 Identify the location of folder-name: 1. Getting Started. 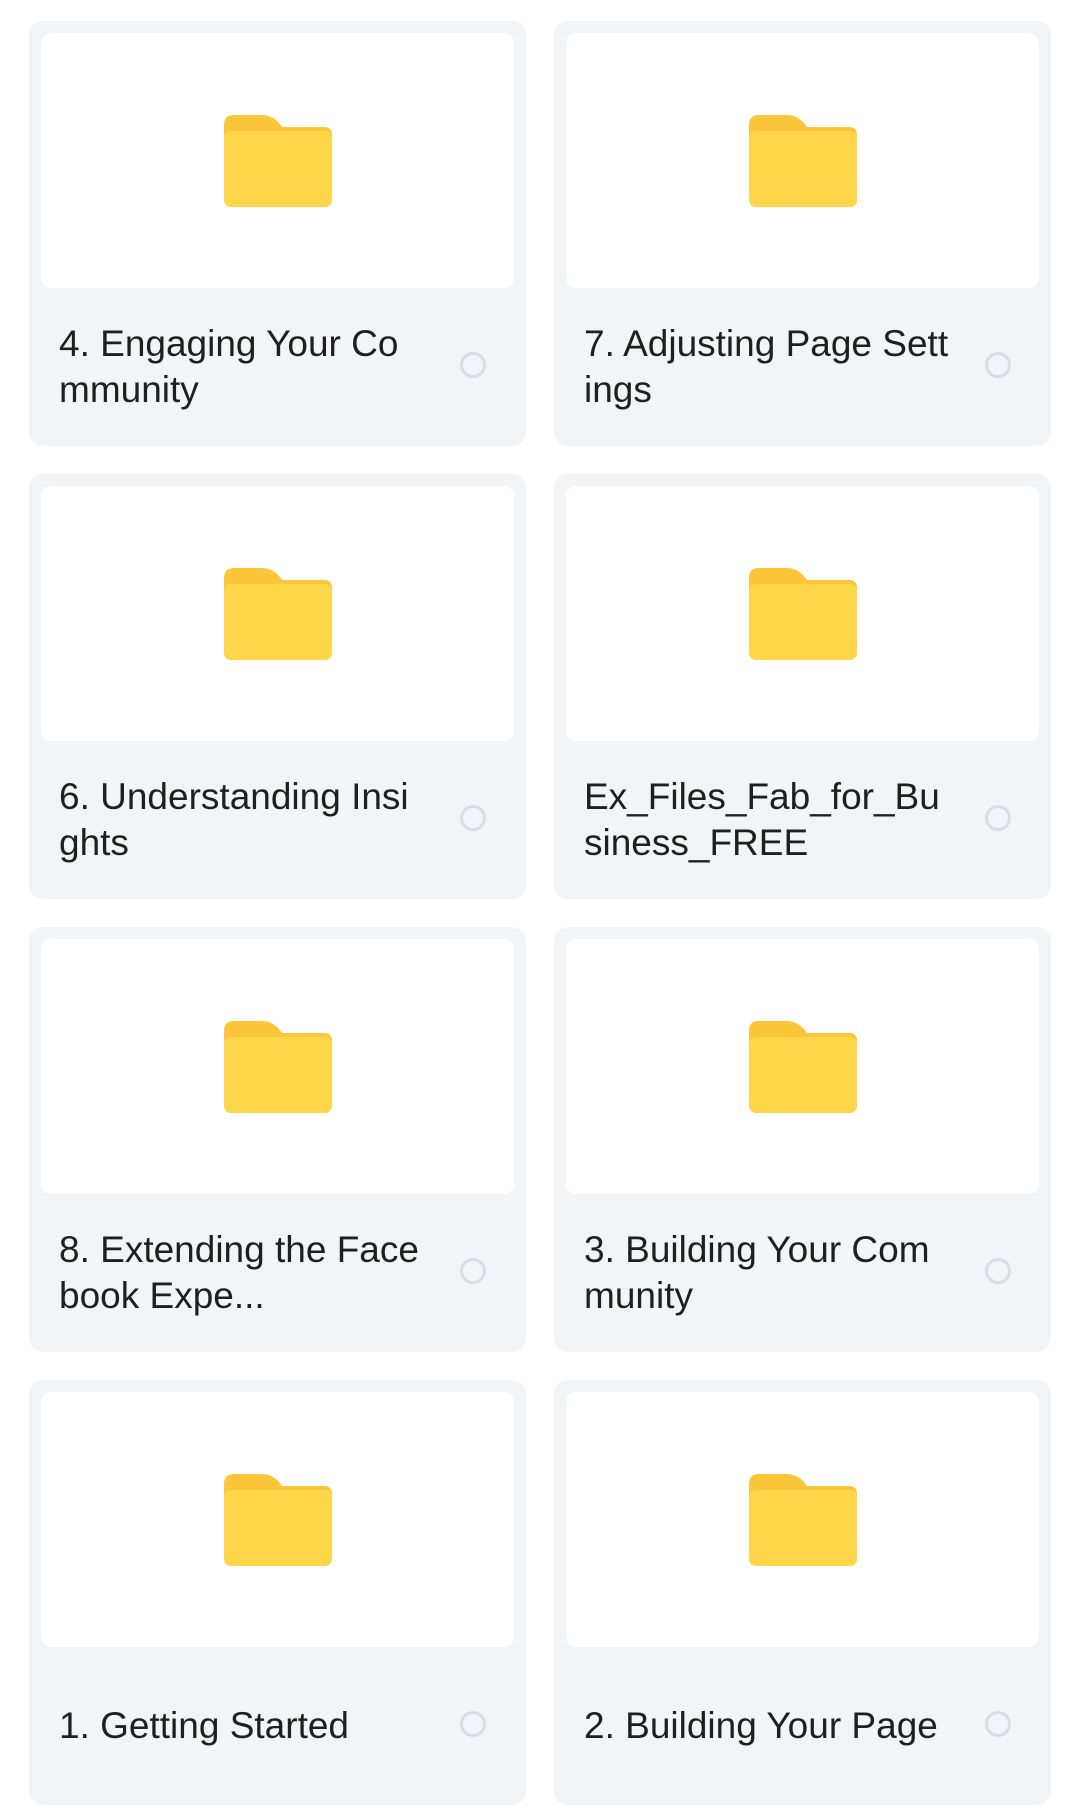
(204, 1725).